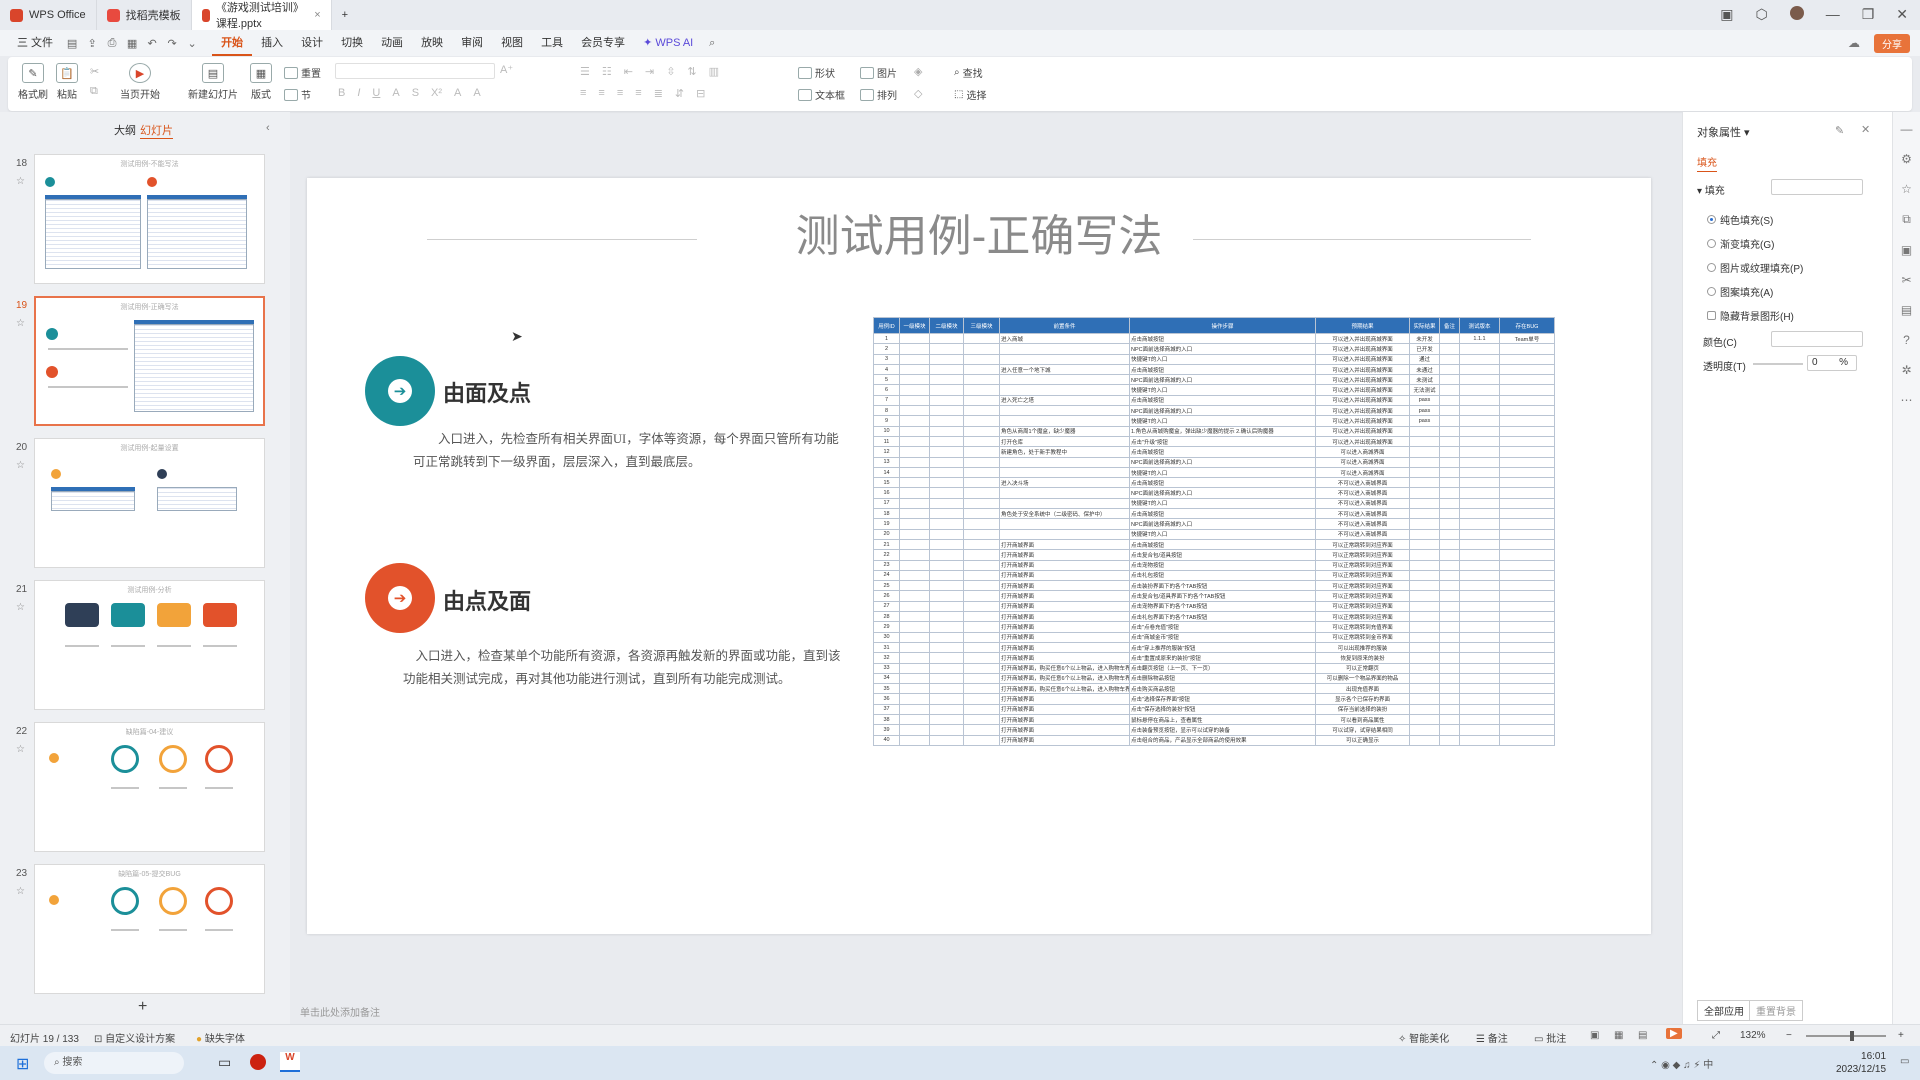  What do you see at coordinates (1902, 14) in the screenshot?
I see `close-window-icon: ✕` at bounding box center [1902, 14].